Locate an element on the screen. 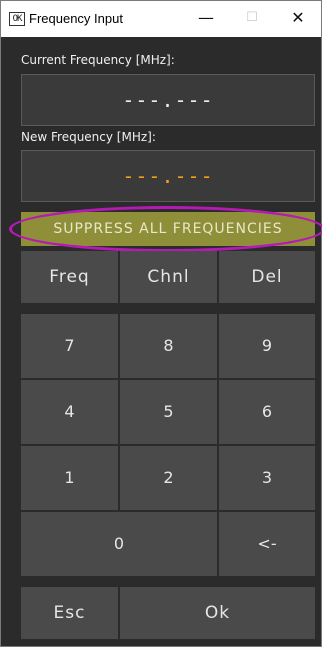 This screenshot has width=322, height=647. new-frequency-label: New Frequency [MHz]: is located at coordinates (88, 137).